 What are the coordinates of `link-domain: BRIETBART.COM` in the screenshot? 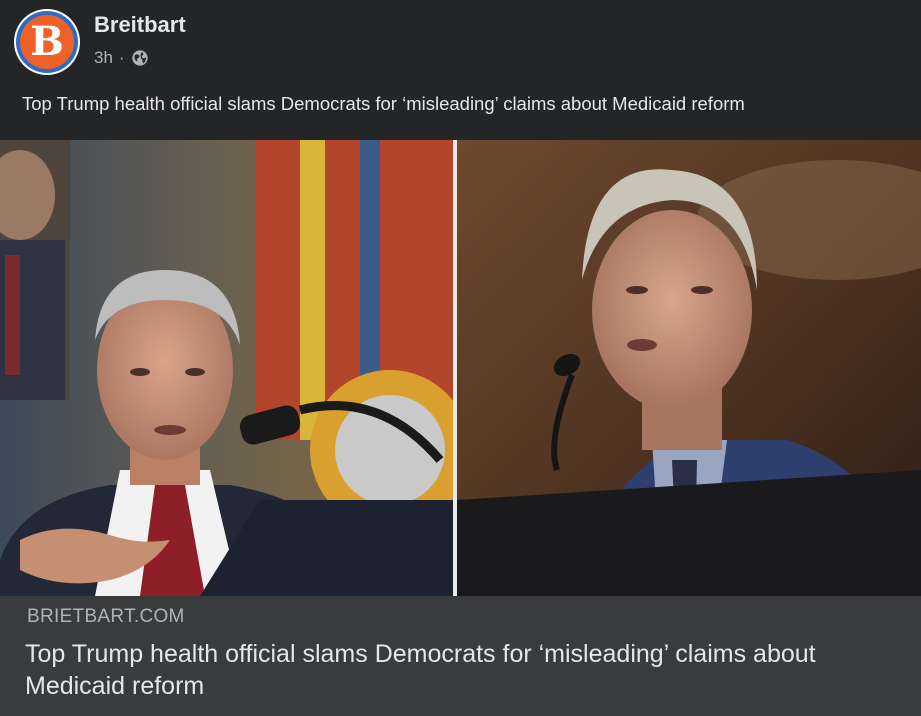 It's located at (106, 616).